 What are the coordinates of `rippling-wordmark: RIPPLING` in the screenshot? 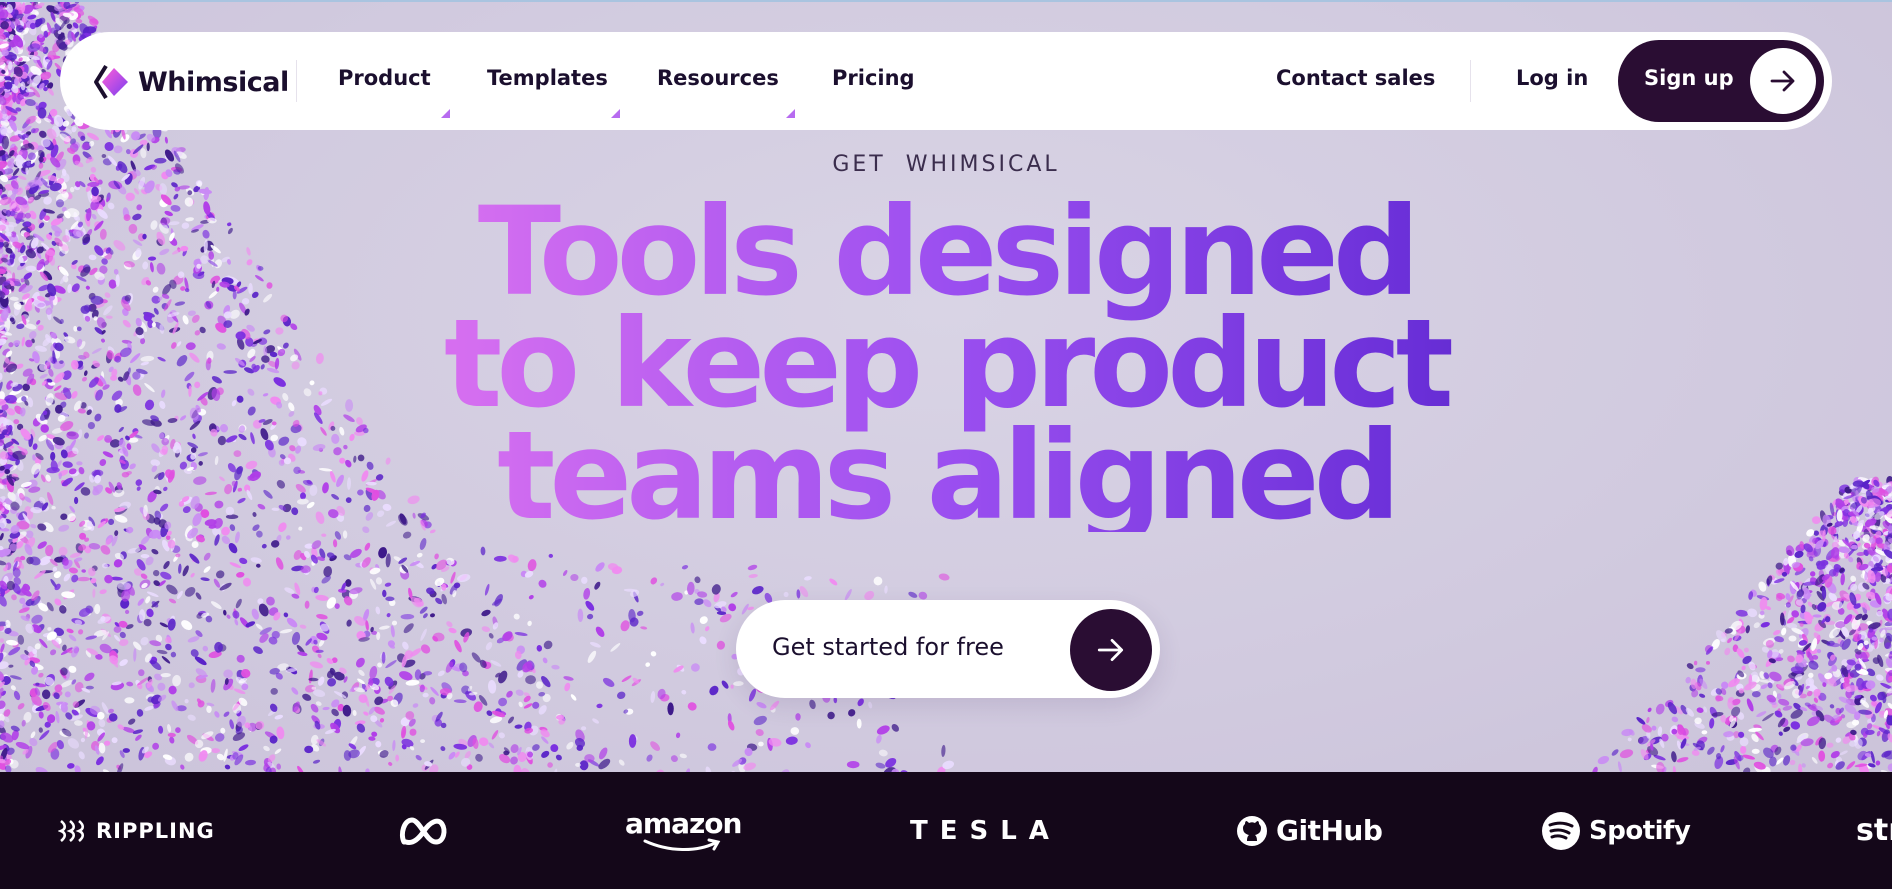 It's located at (155, 830).